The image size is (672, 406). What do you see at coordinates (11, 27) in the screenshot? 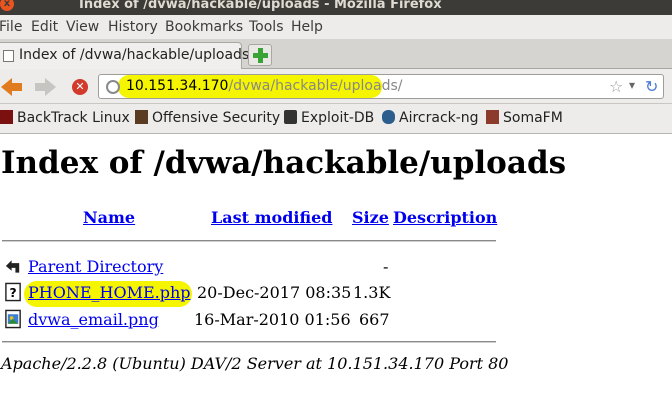
I see `menu-file: File` at bounding box center [11, 27].